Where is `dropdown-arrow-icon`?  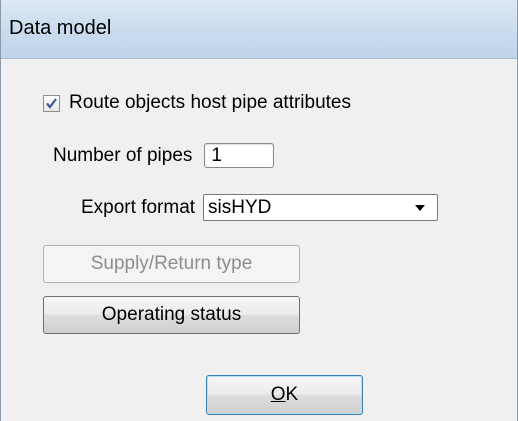
dropdown-arrow-icon is located at coordinates (420, 208).